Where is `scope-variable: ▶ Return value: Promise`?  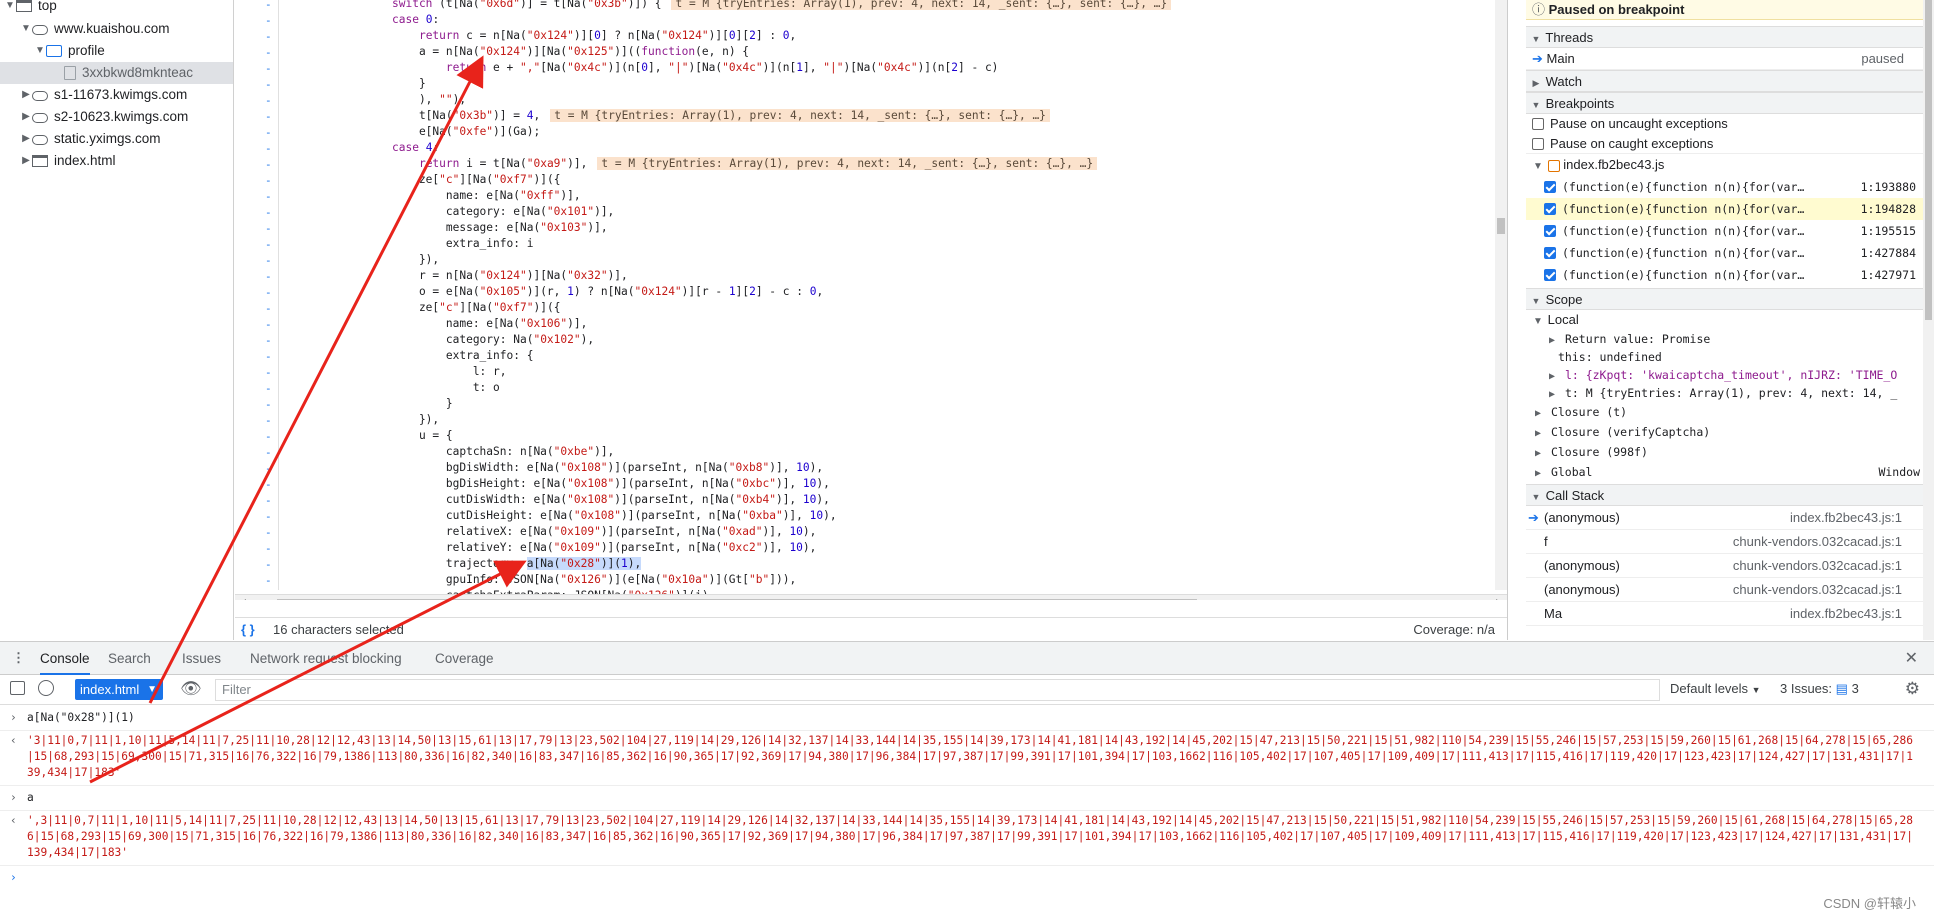 scope-variable: ▶ Return value: Promise is located at coordinates (1725, 339).